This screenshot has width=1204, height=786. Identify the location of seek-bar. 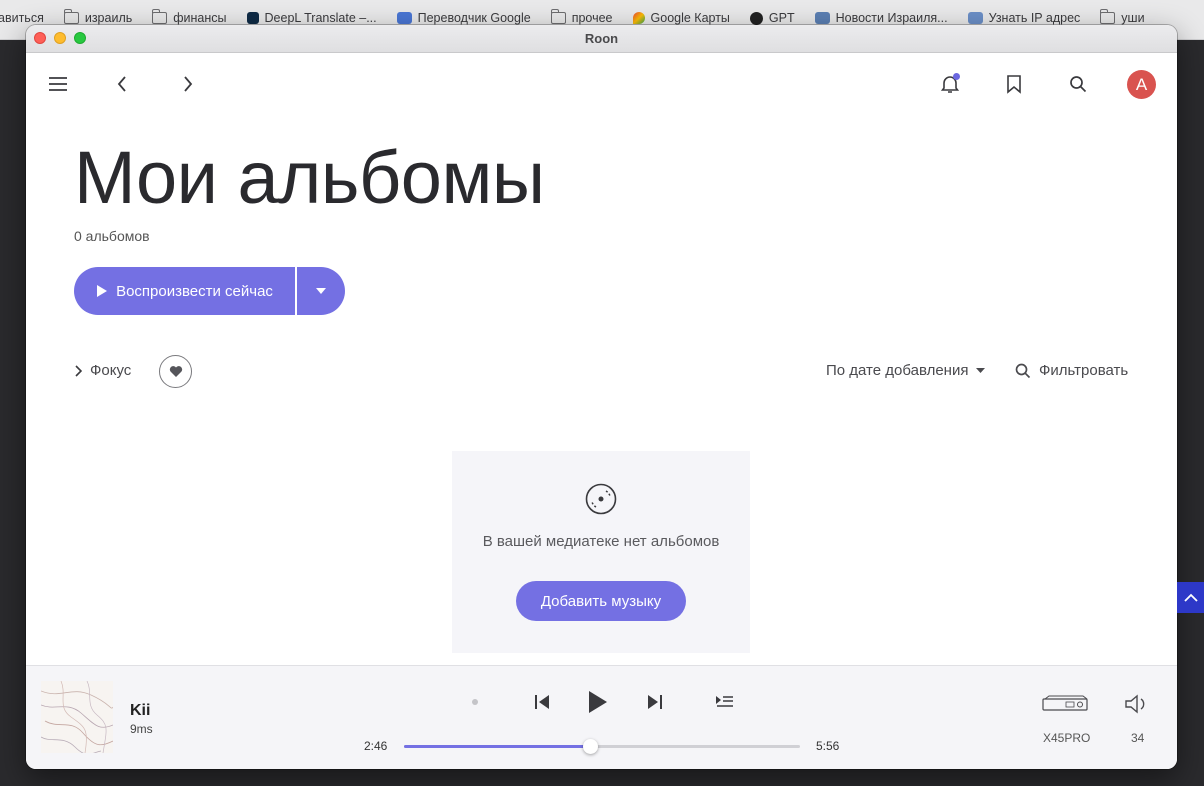
(602, 746).